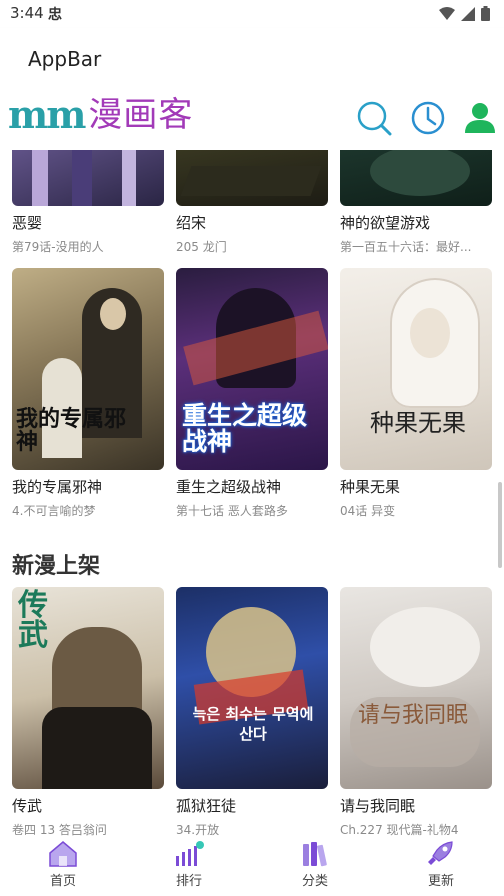 The image size is (504, 896). What do you see at coordinates (58, 247) in the screenshot?
I see `comic-chapter: 第79话-没用的人` at bounding box center [58, 247].